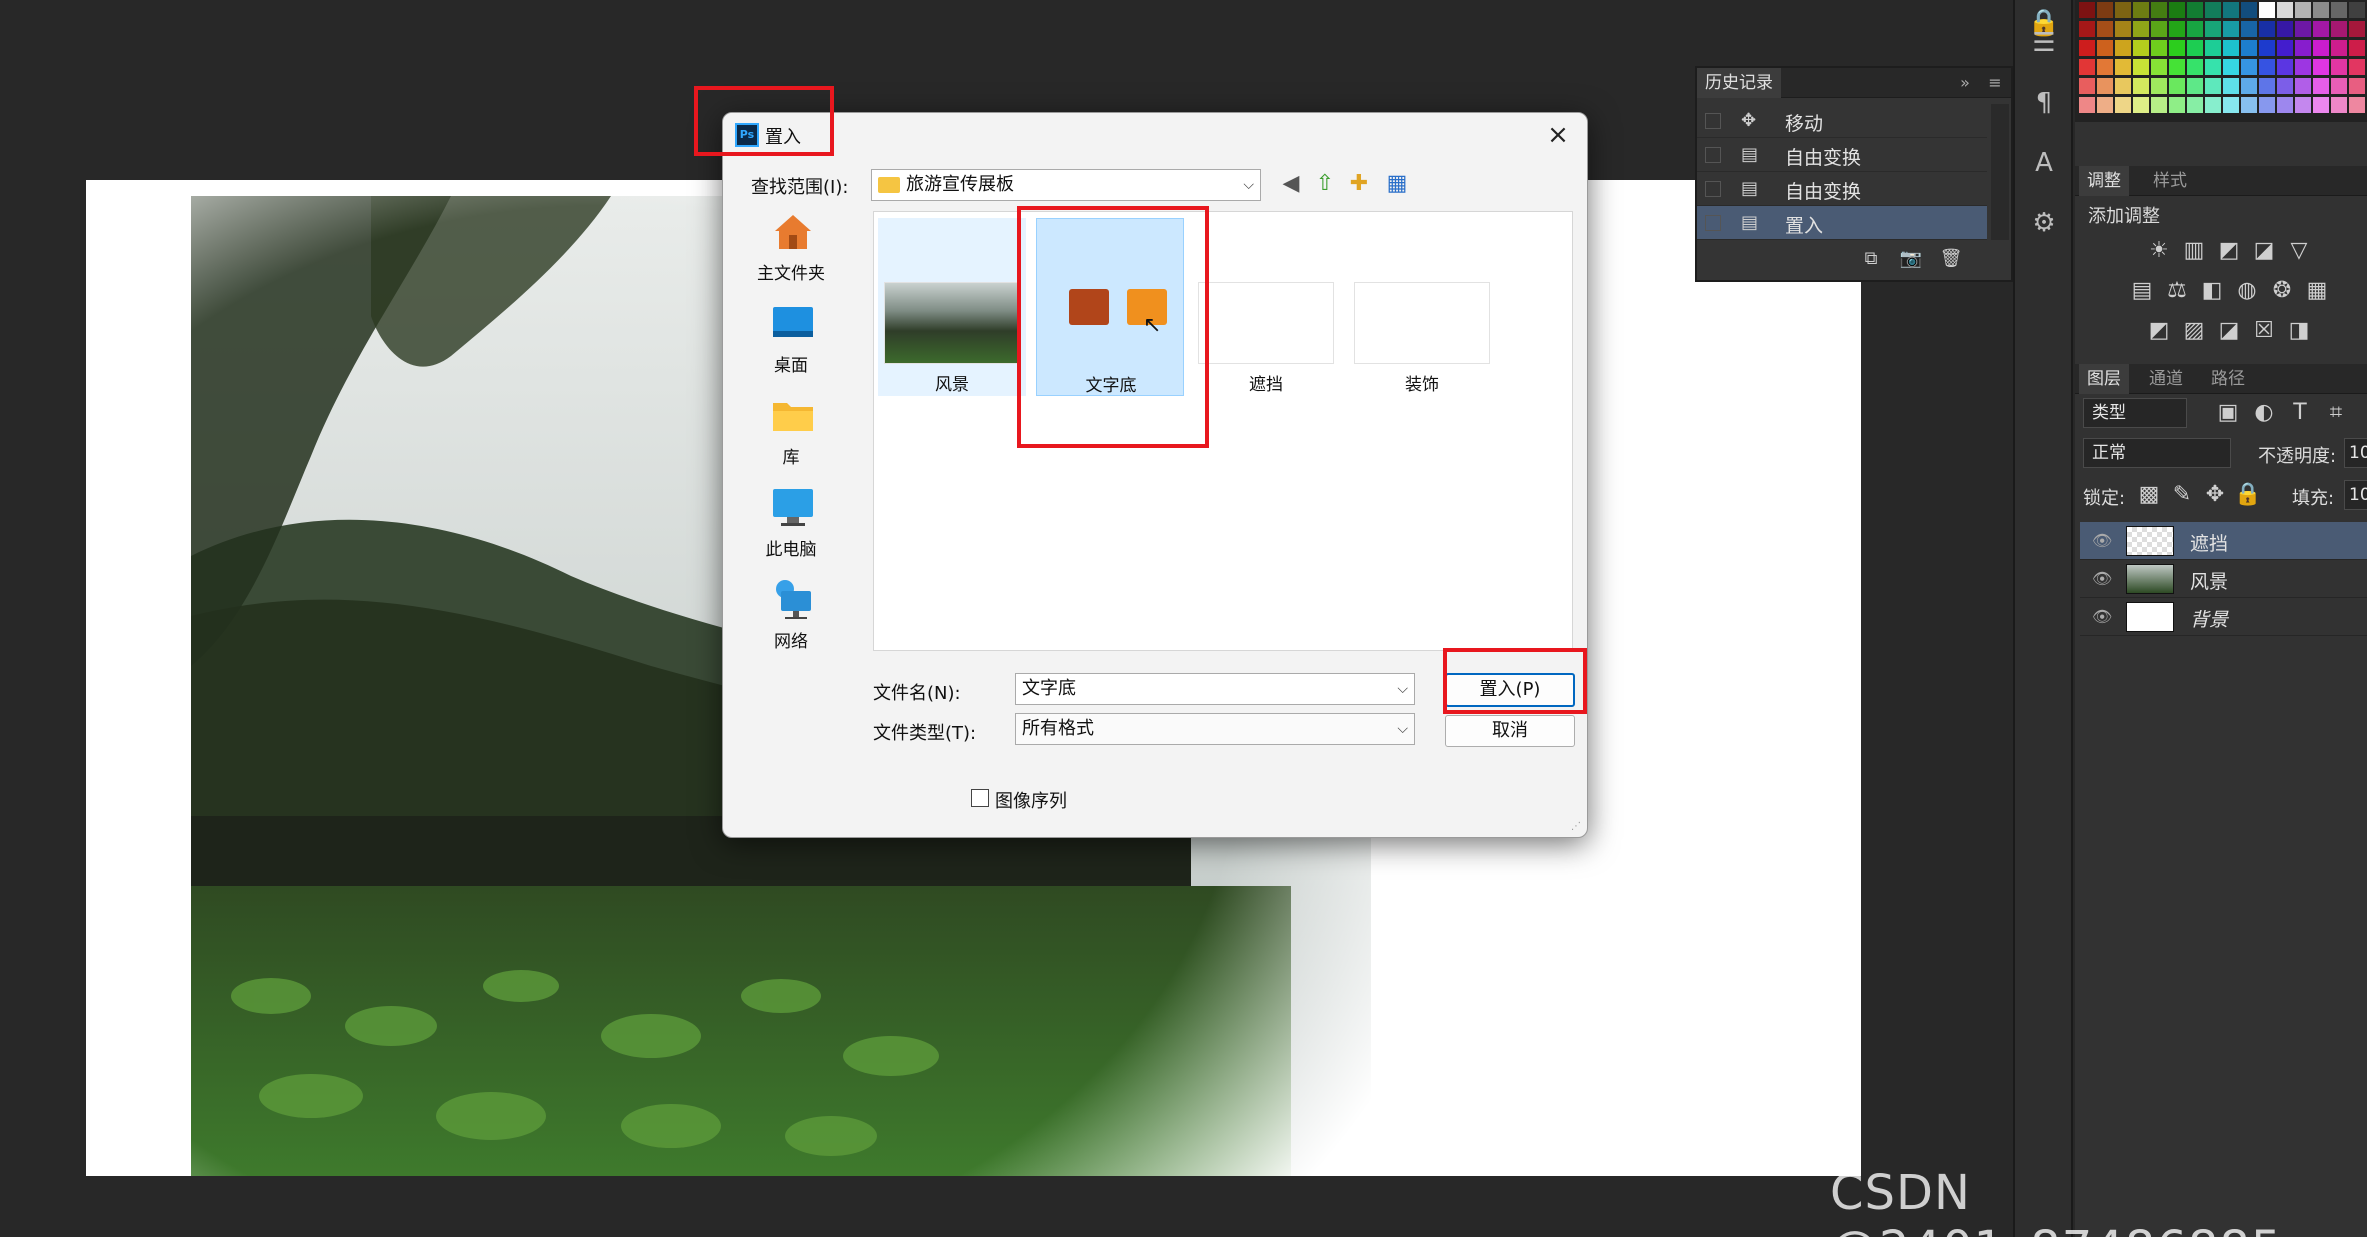  What do you see at coordinates (791, 620) in the screenshot?
I see `place-network: 网络` at bounding box center [791, 620].